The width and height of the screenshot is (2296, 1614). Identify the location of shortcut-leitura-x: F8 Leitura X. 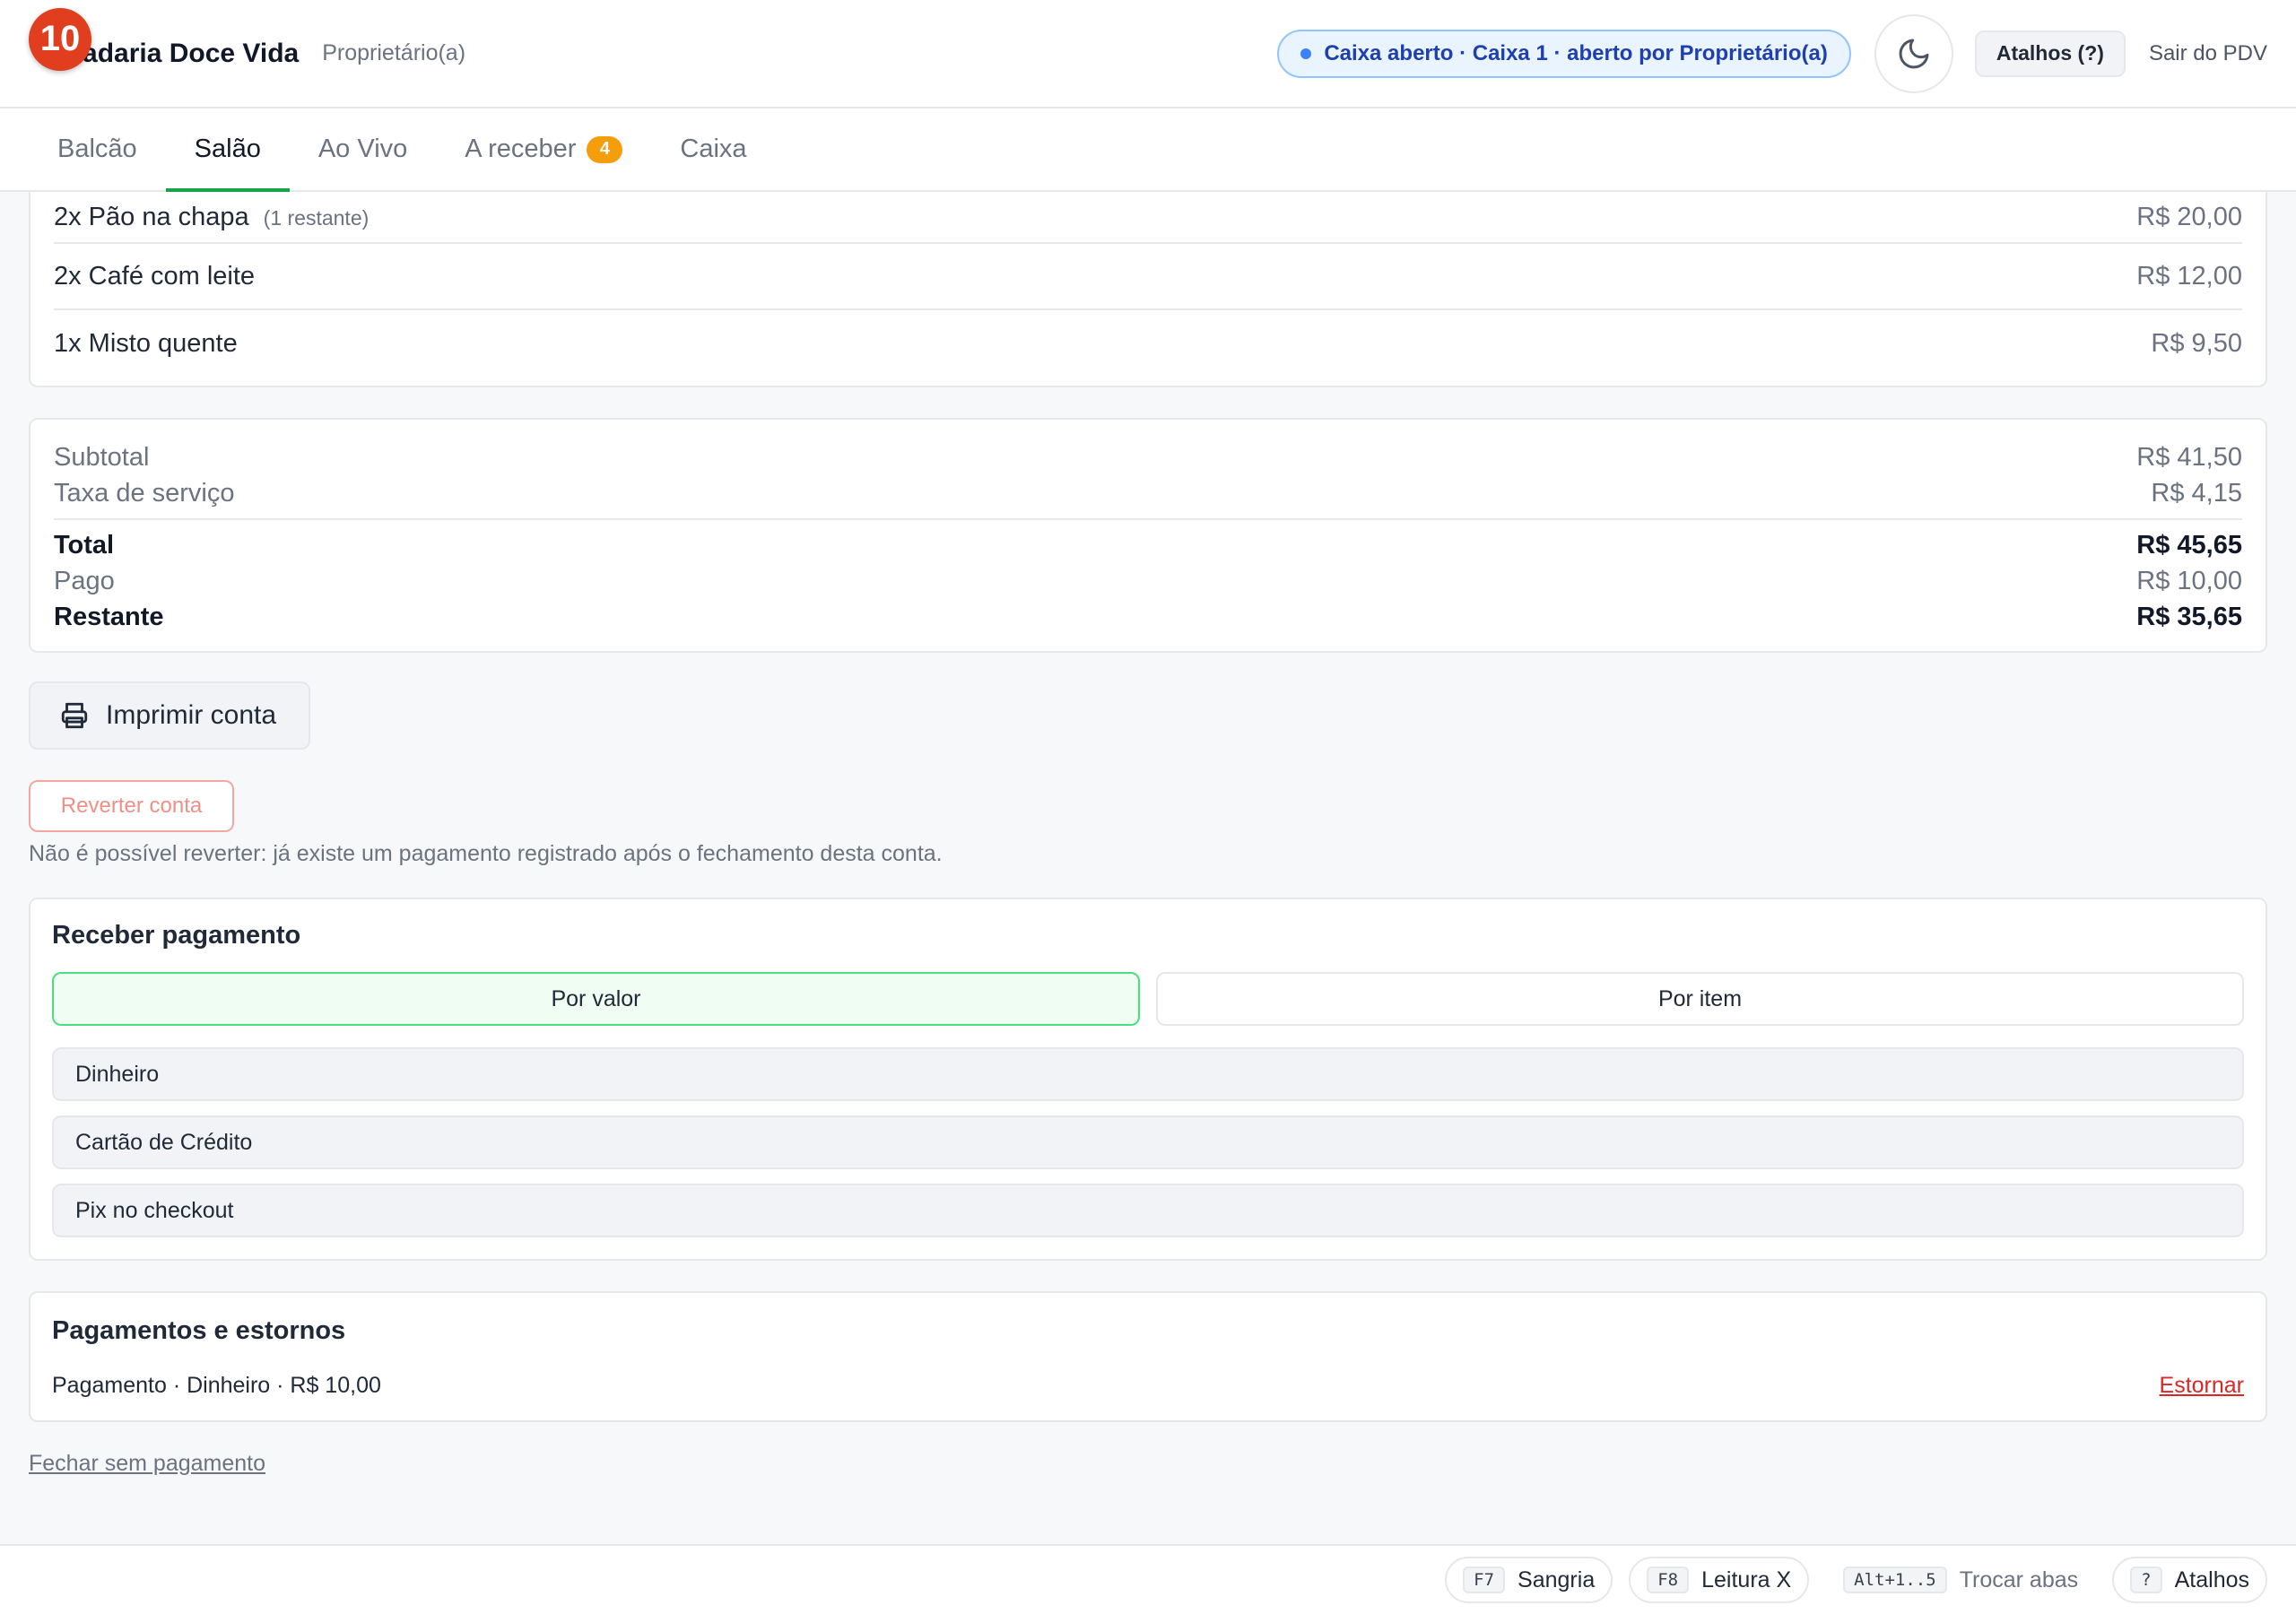
(1719, 1580).